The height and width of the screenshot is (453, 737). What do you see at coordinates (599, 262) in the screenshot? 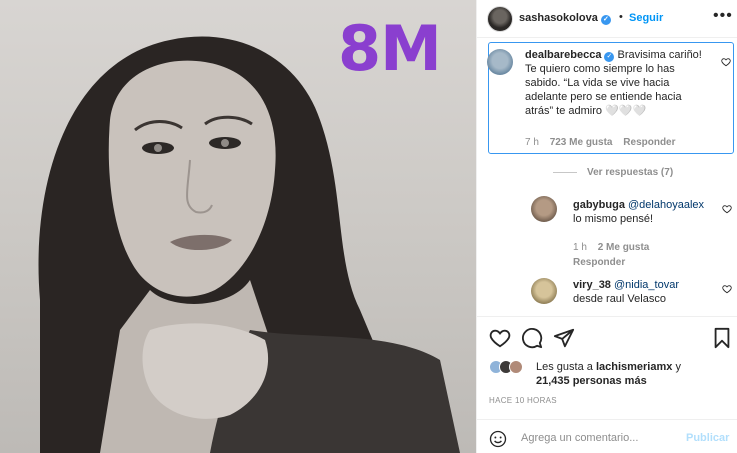
I see `reply-reply-button: Responder` at bounding box center [599, 262].